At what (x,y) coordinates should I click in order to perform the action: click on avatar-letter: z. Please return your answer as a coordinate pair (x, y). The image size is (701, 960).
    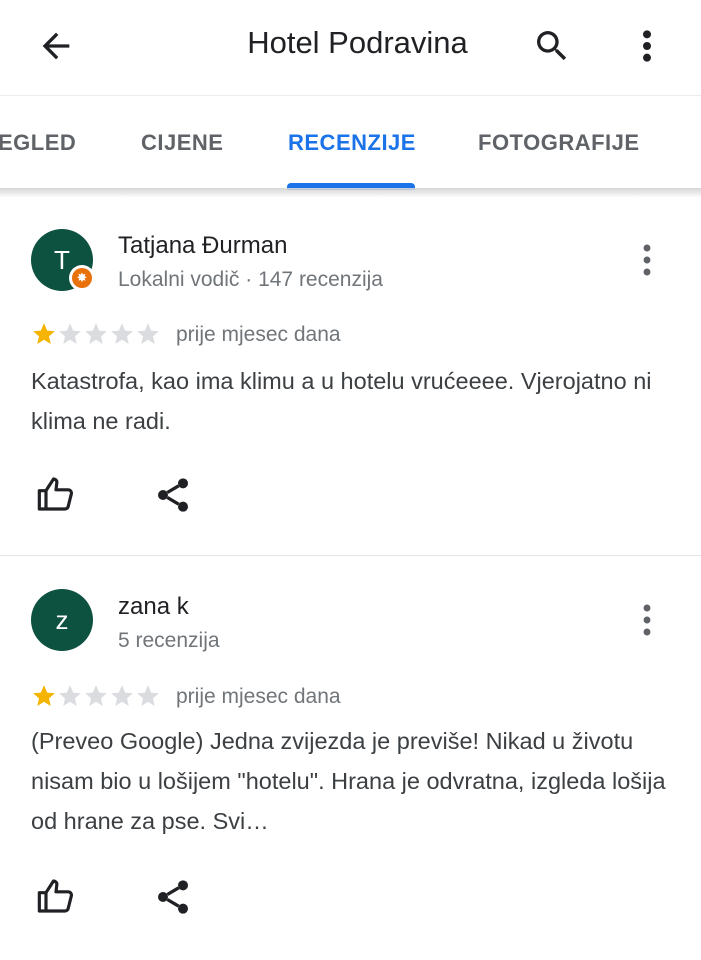
    Looking at the image, I should click on (62, 620).